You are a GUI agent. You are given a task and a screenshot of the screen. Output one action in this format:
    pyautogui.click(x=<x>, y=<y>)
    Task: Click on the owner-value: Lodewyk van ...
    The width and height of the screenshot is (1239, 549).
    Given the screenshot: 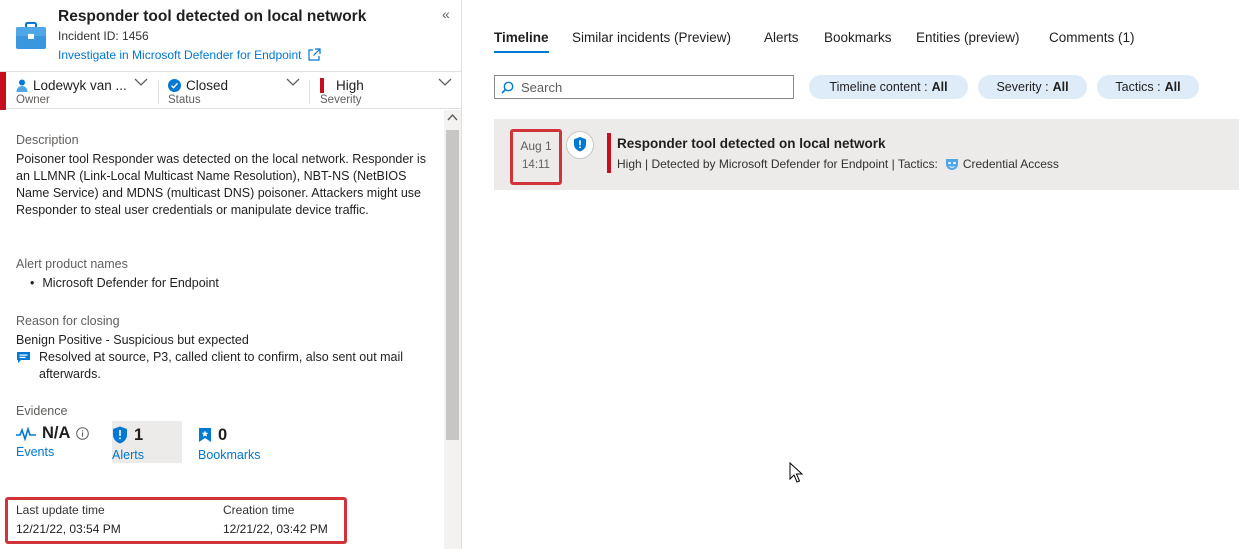 What is the action you would take?
    pyautogui.click(x=80, y=85)
    